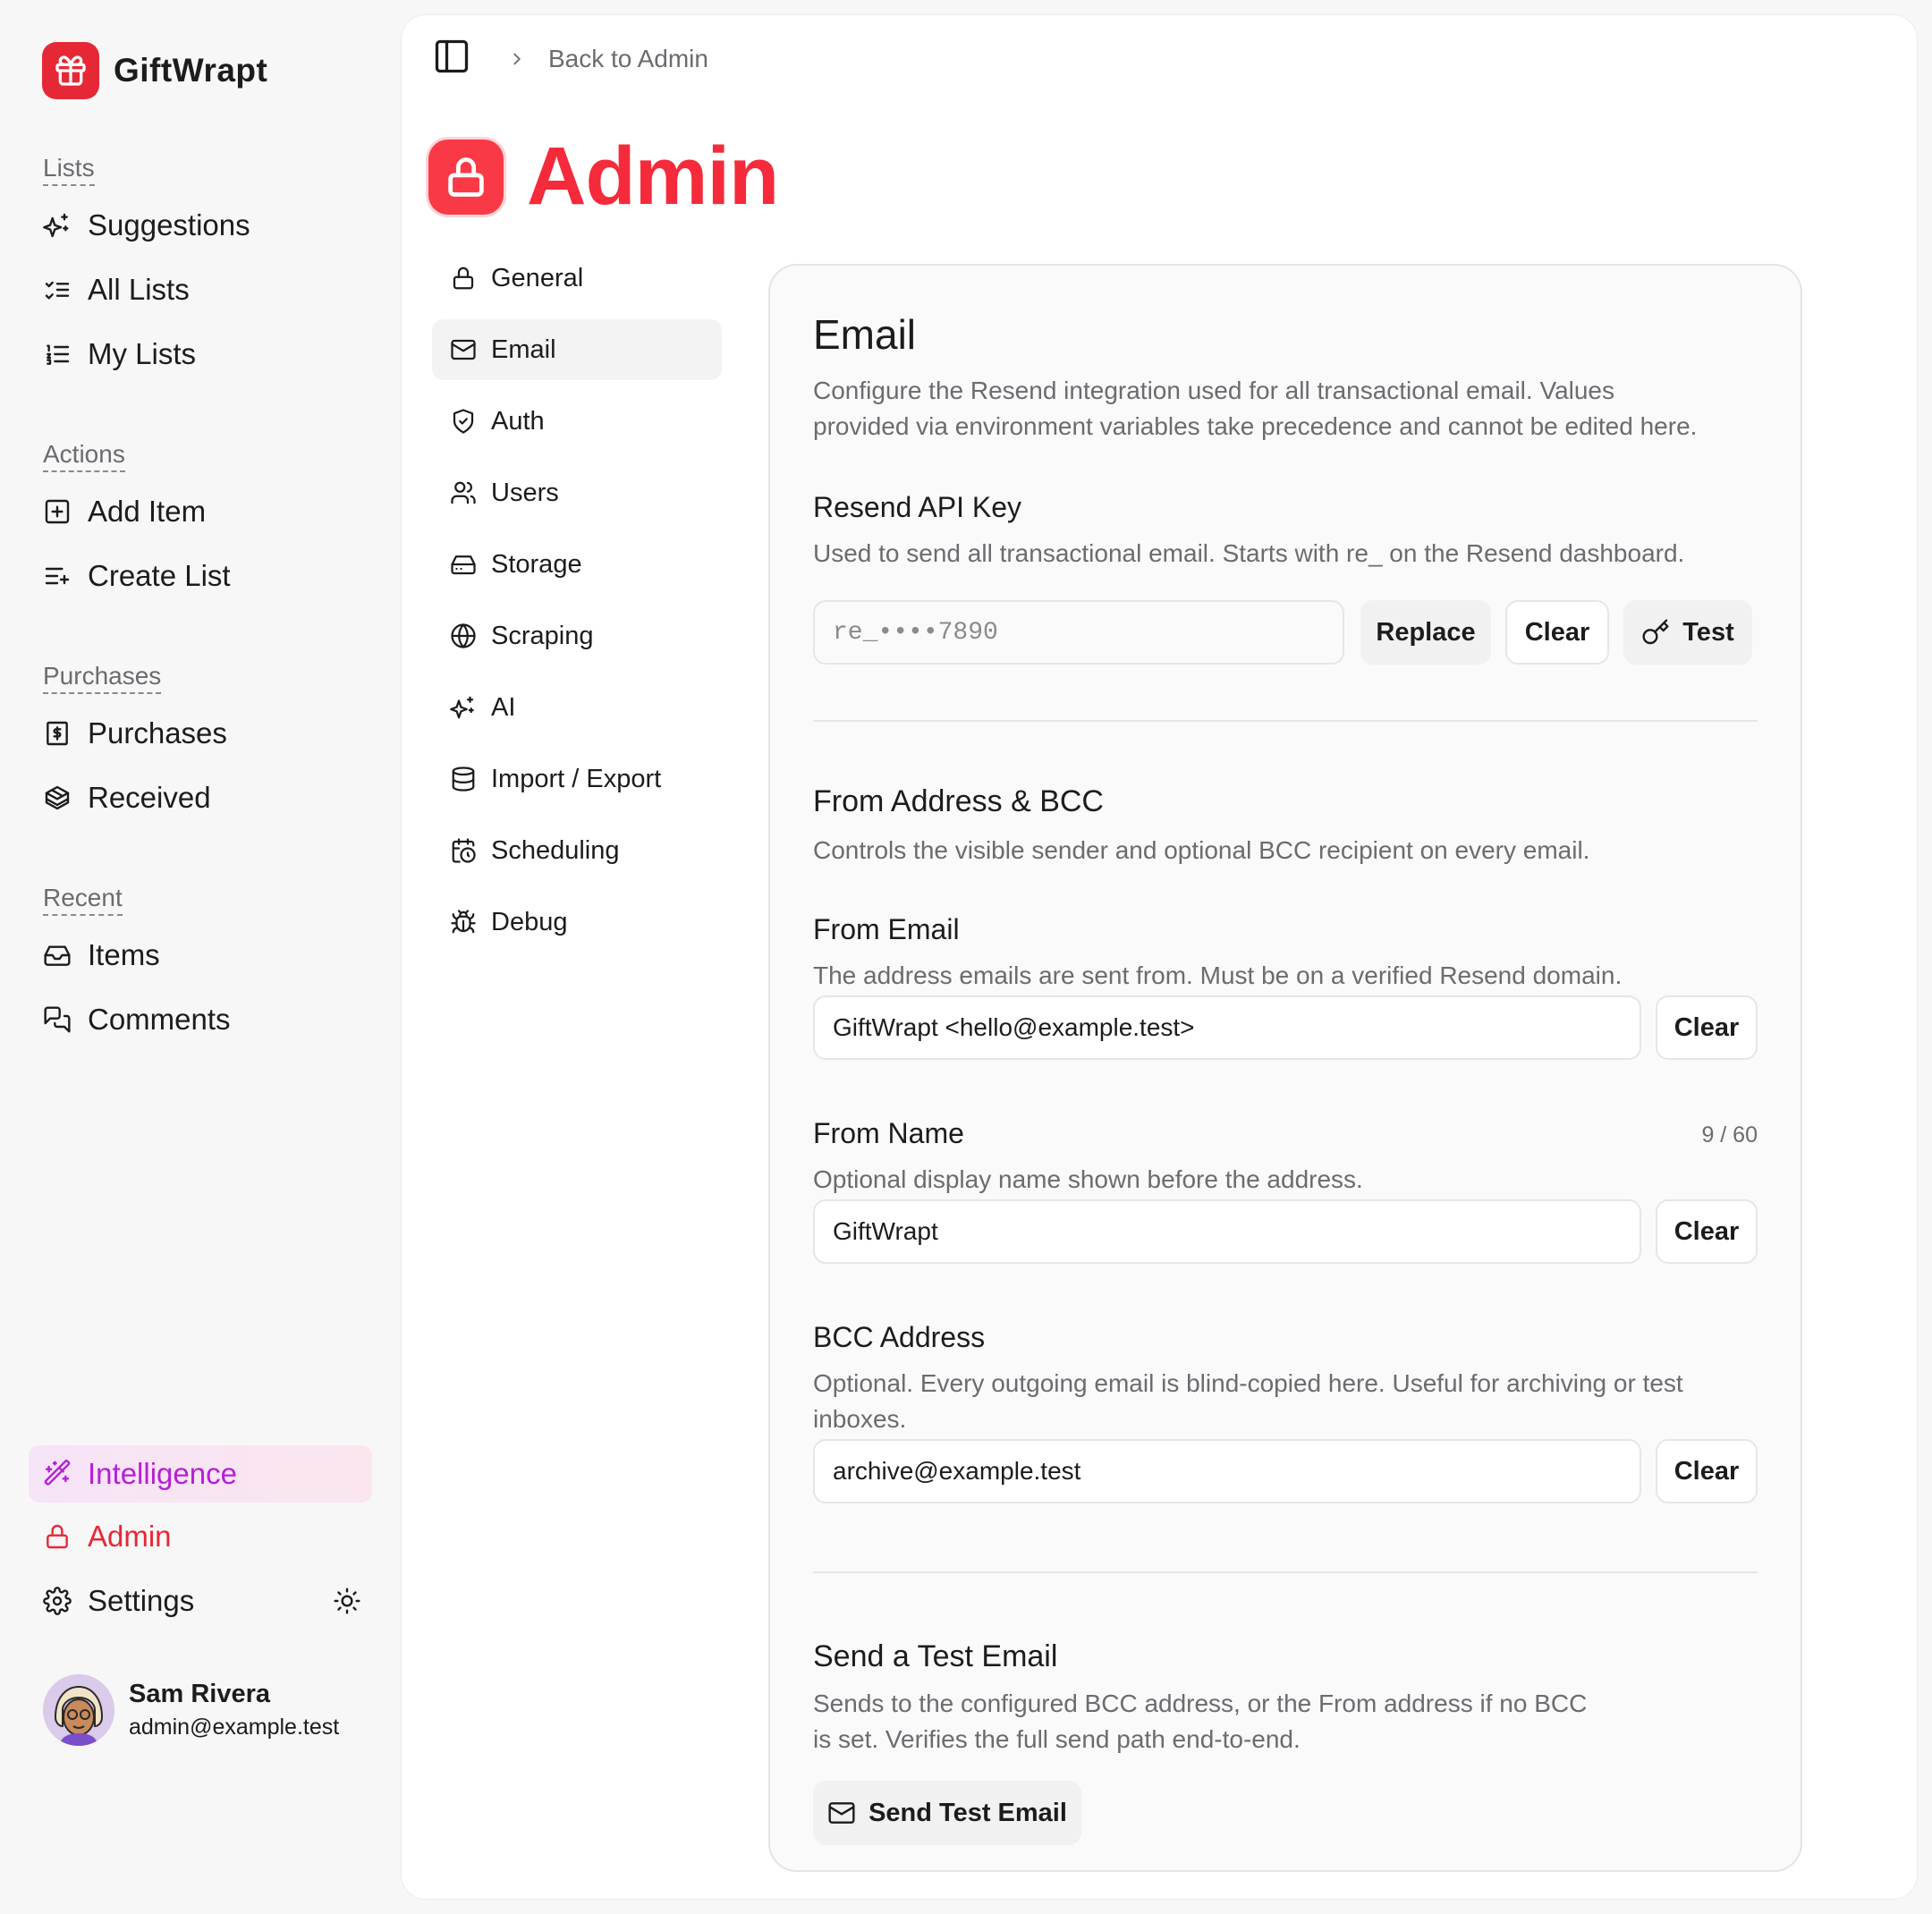 The width and height of the screenshot is (1932, 1914). What do you see at coordinates (536, 564) in the screenshot?
I see `subnav-label: Storage` at bounding box center [536, 564].